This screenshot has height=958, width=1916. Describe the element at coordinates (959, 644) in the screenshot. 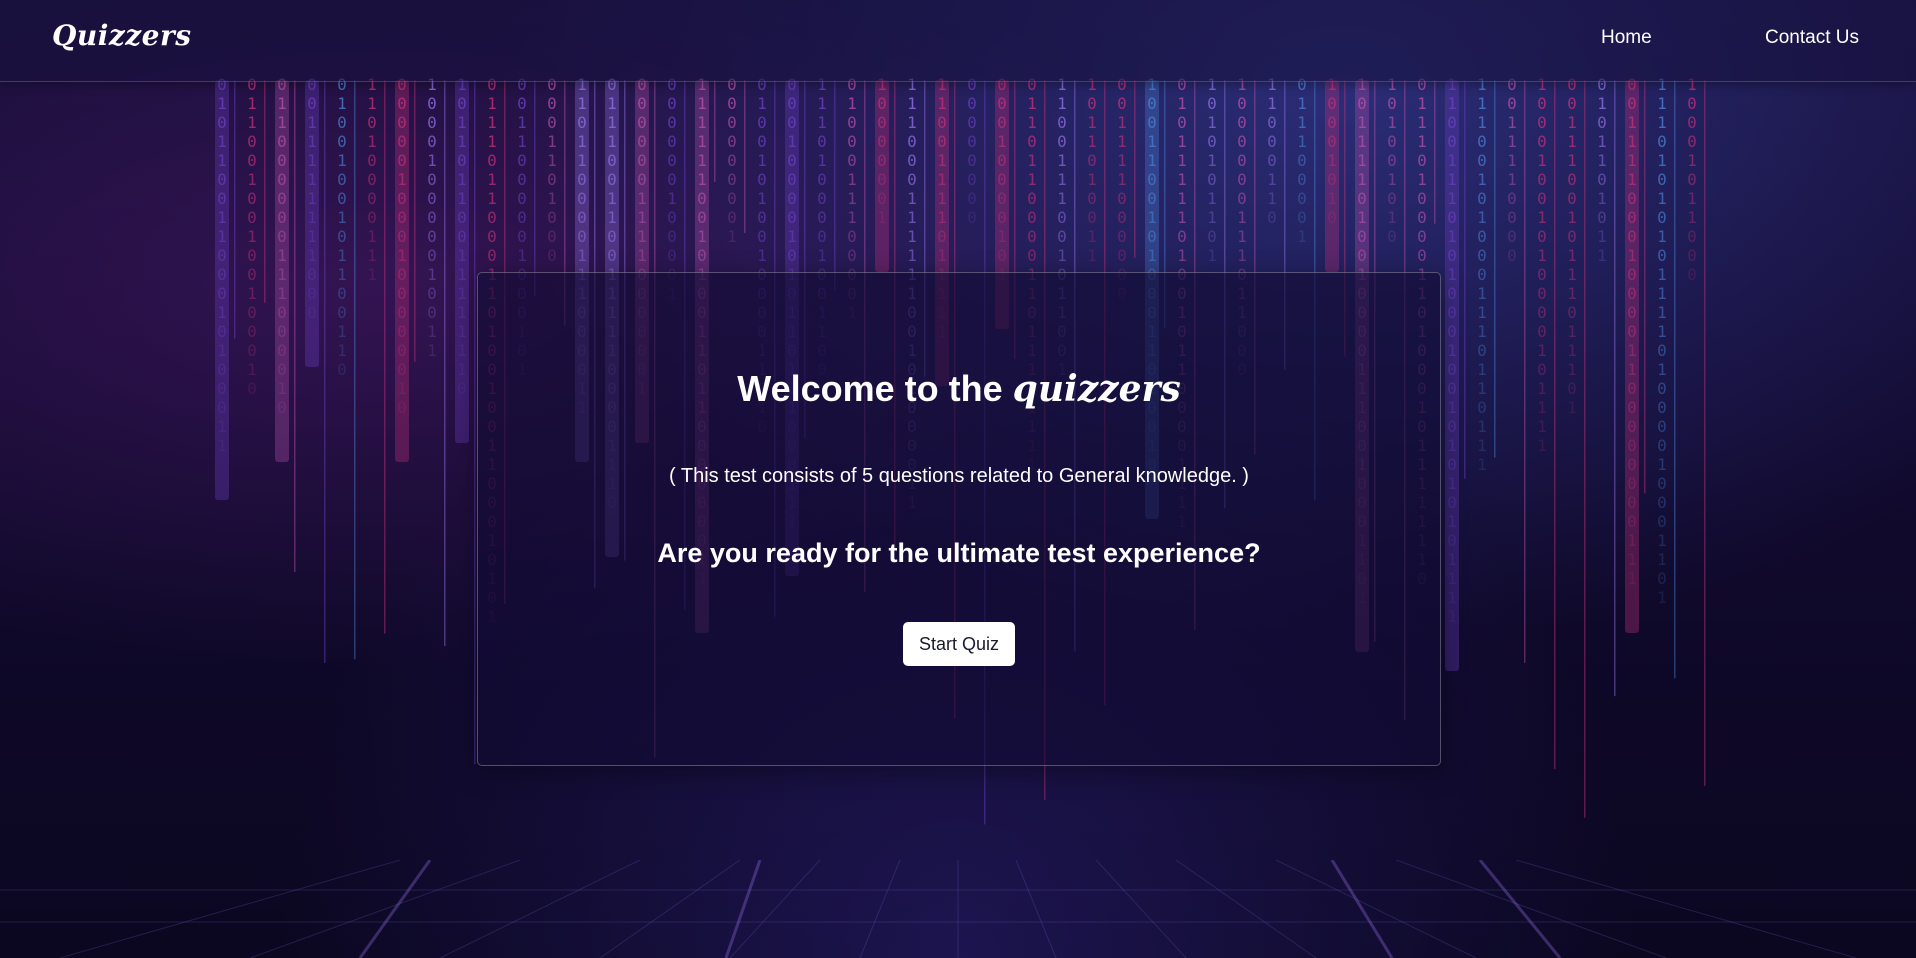

I see `start-quiz-button: Start Quiz` at that location.